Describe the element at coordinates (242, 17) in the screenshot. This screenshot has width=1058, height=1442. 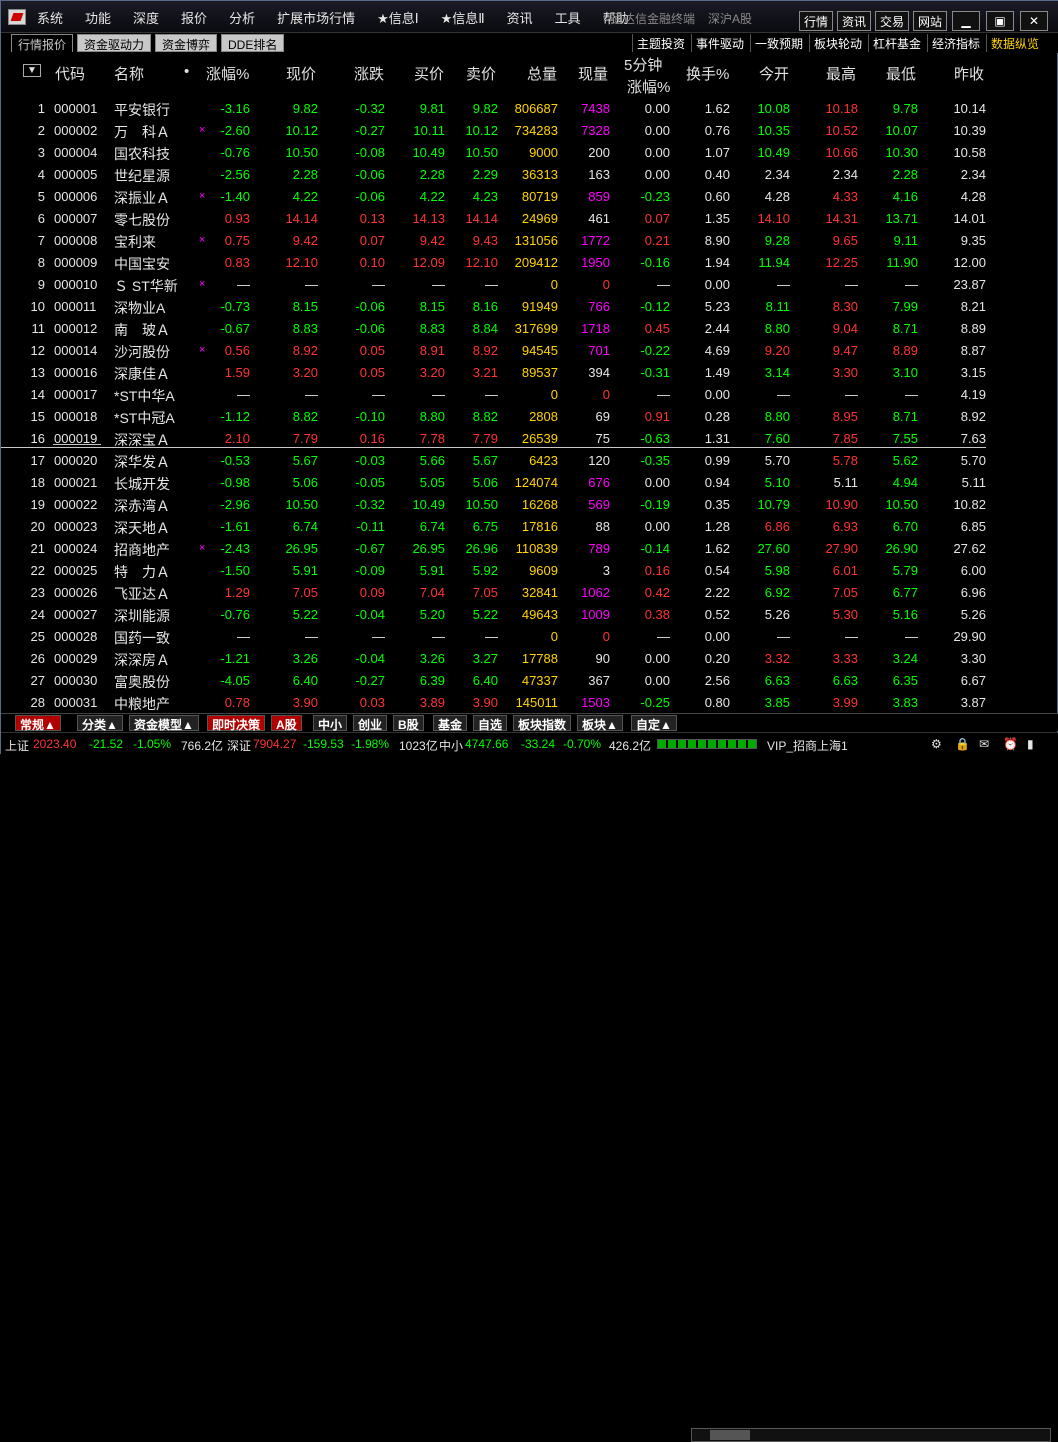
I see `menu-analysis: 分析` at that location.